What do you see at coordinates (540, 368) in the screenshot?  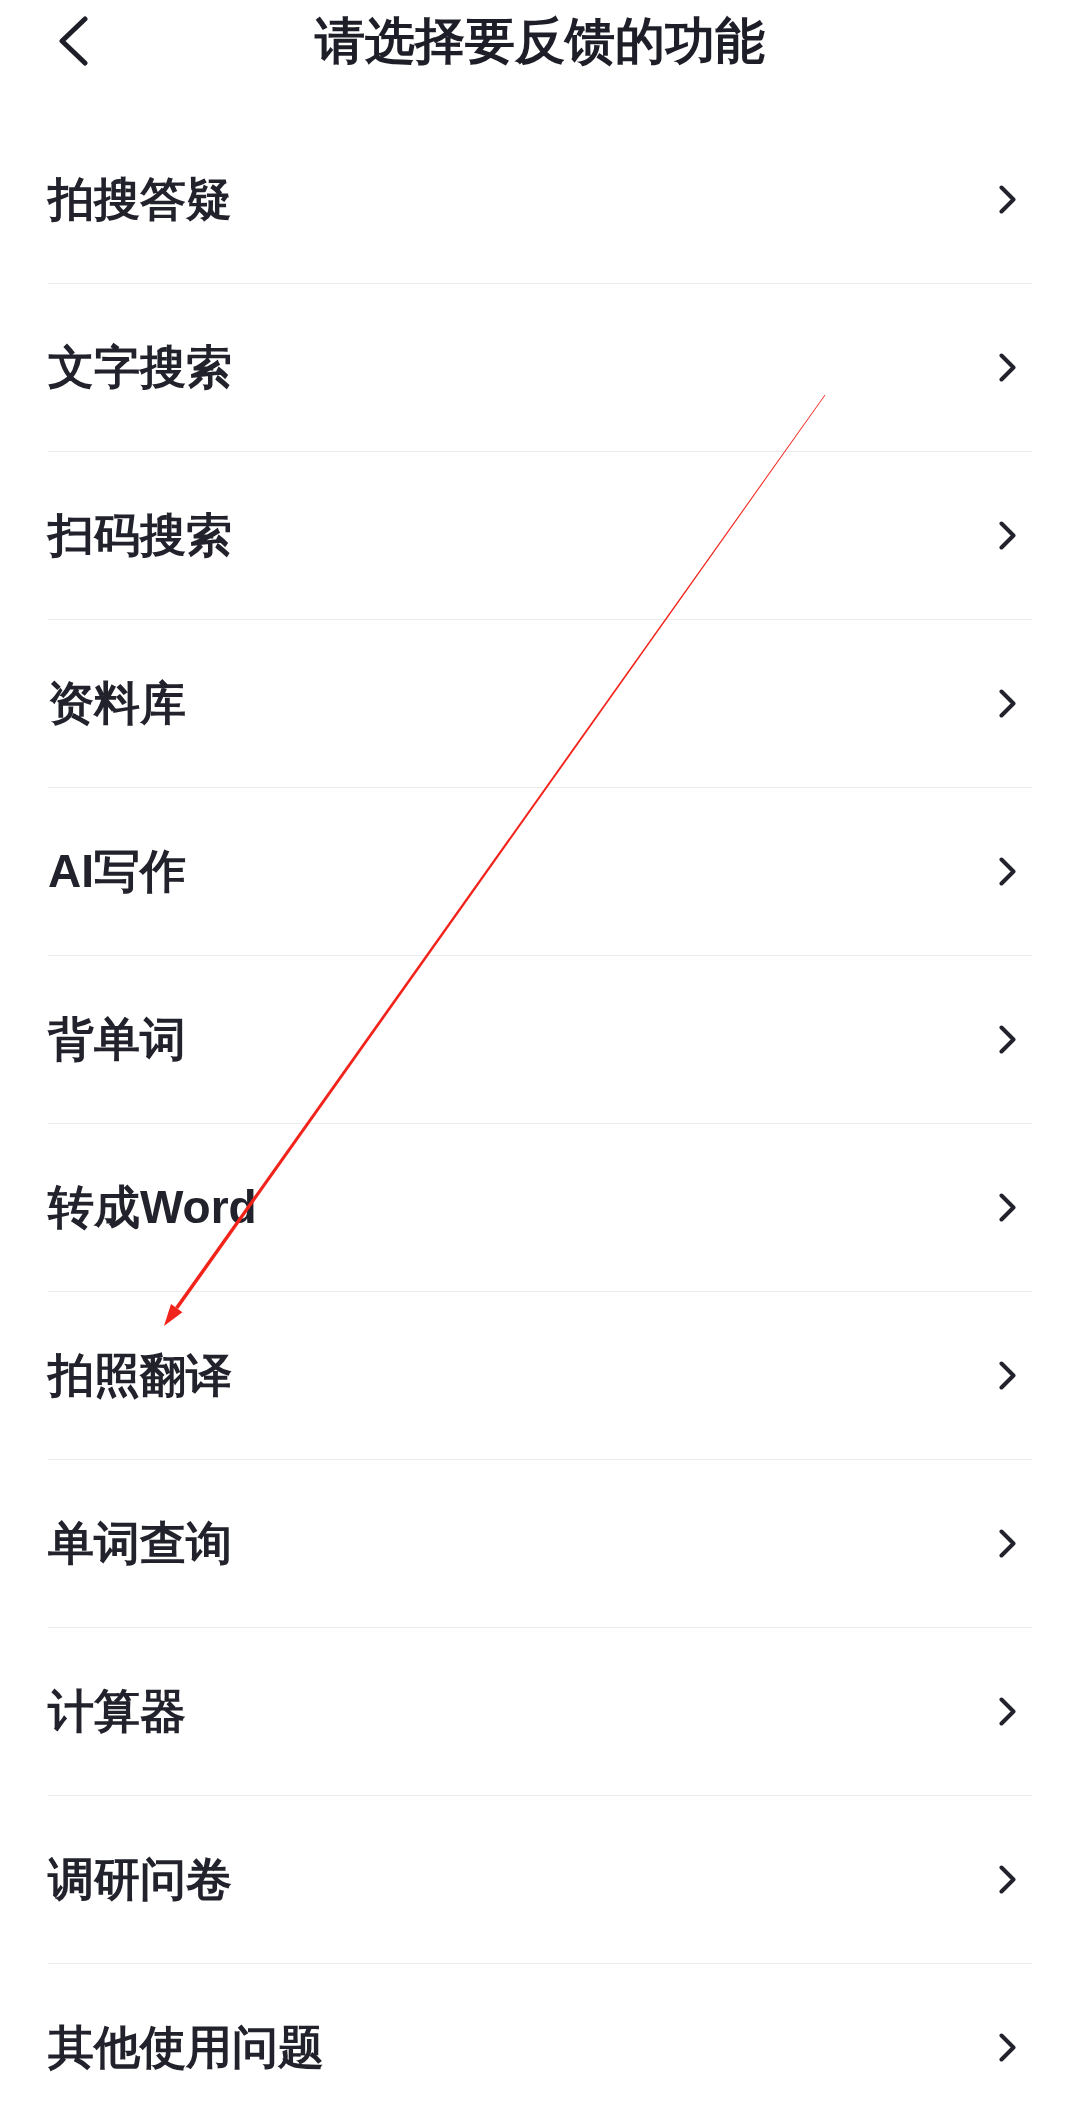 I see `feature-item: 文字搜索` at bounding box center [540, 368].